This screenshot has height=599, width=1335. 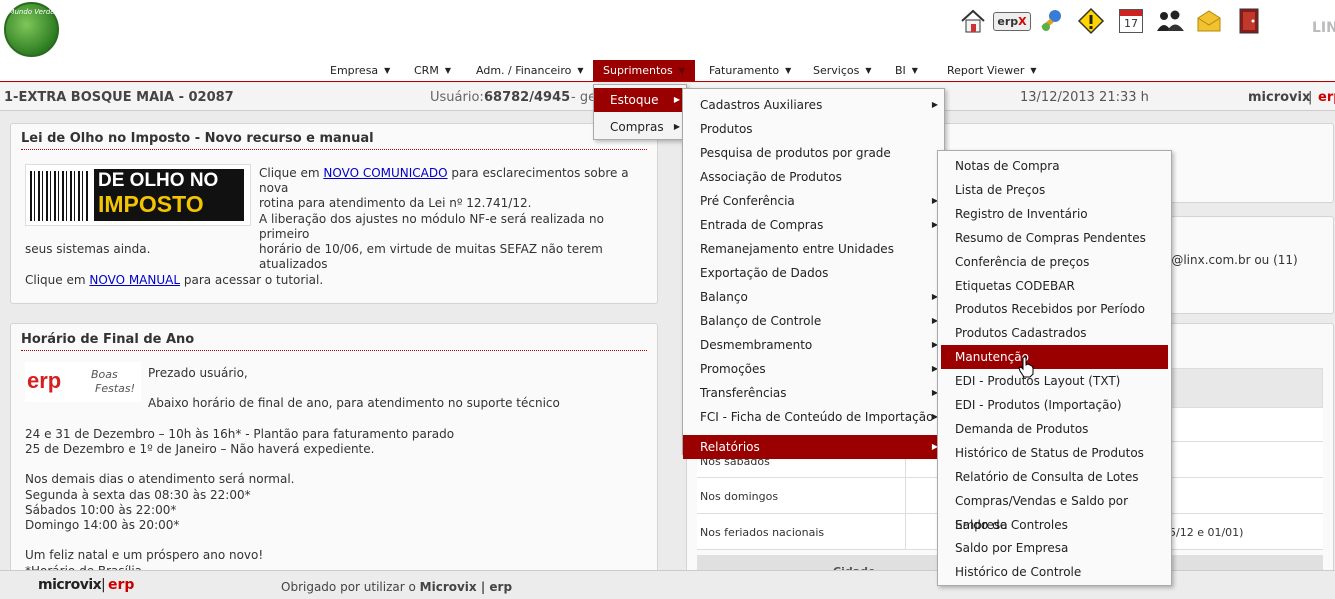 What do you see at coordinates (1249, 21) in the screenshot?
I see `exit-icon` at bounding box center [1249, 21].